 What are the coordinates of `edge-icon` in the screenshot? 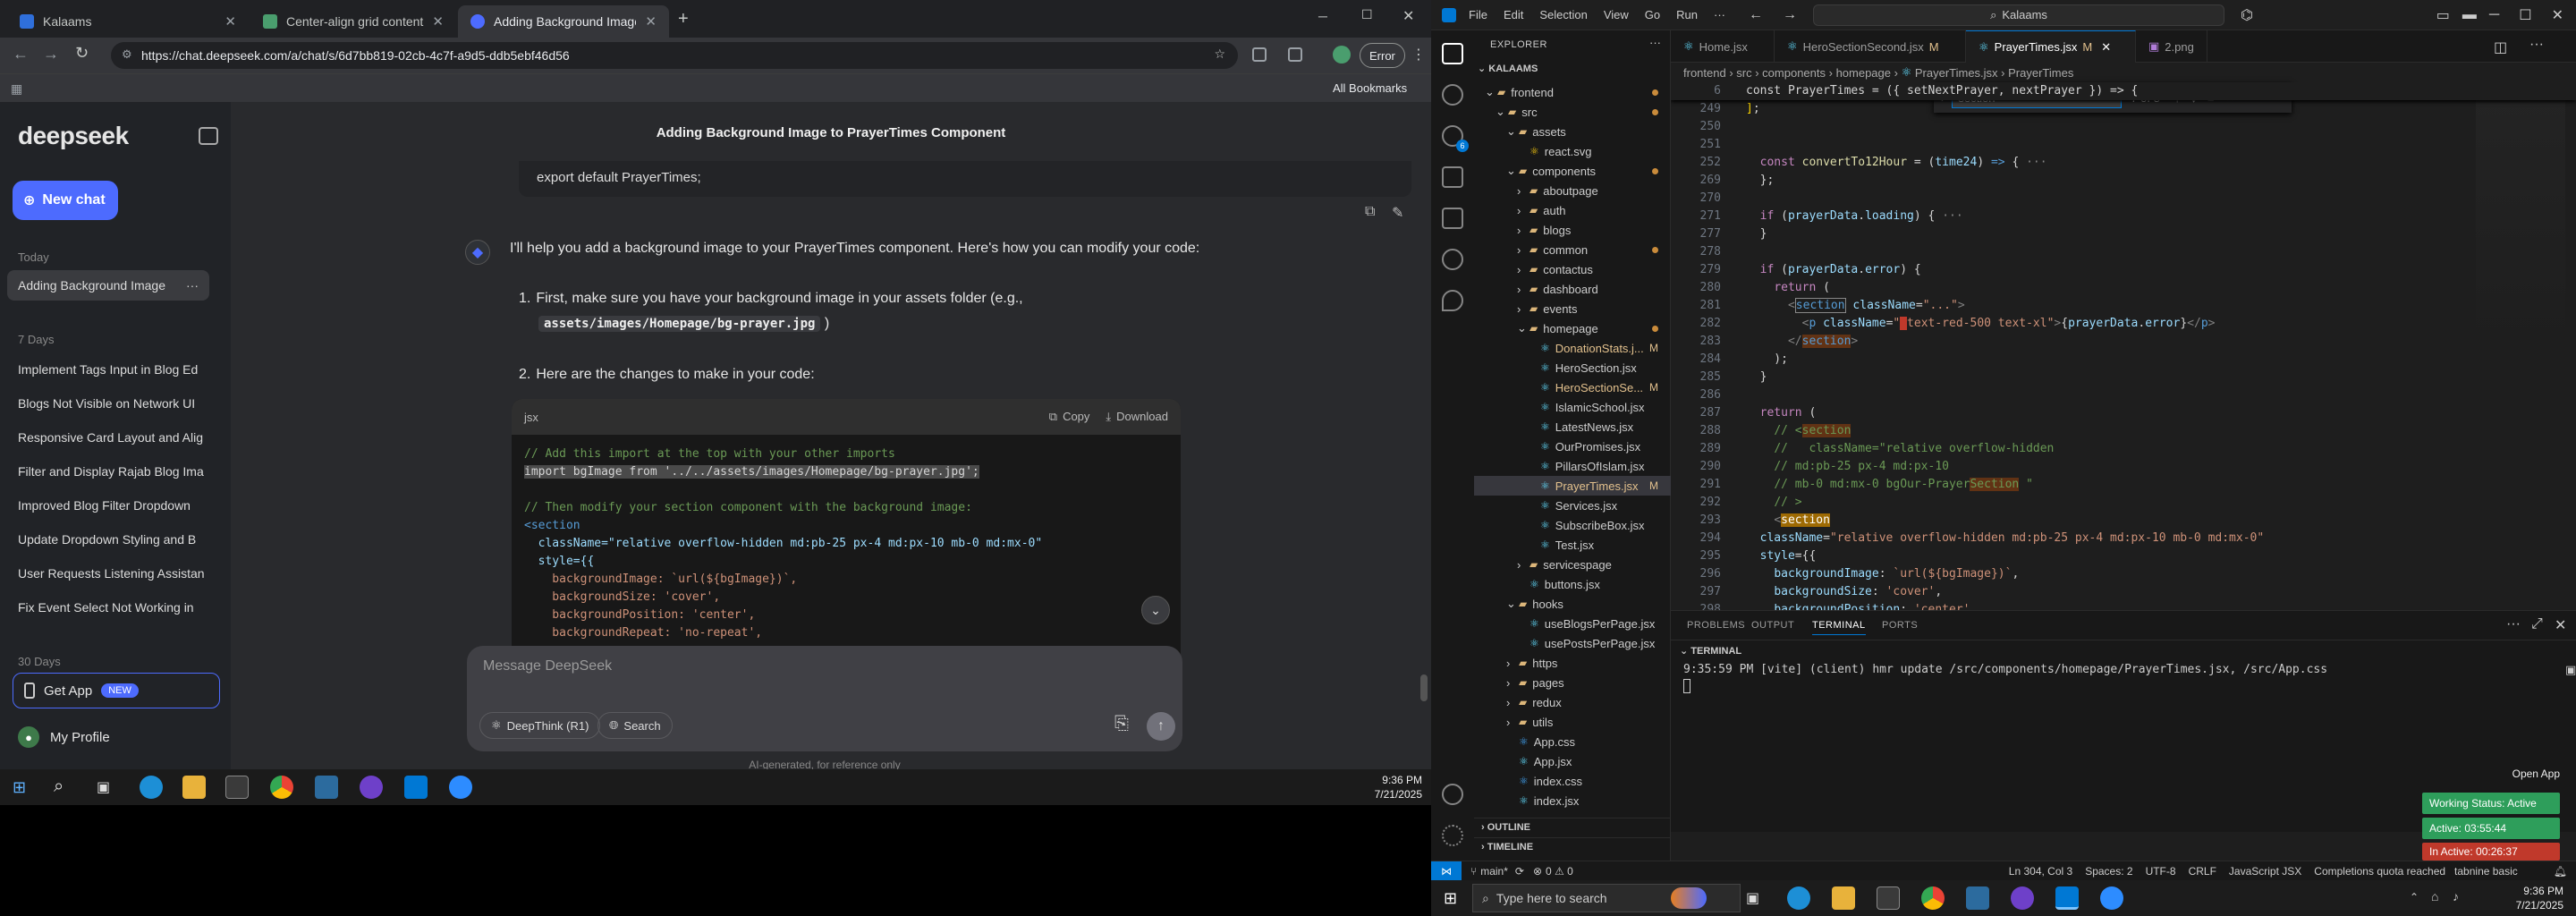 It's located at (151, 787).